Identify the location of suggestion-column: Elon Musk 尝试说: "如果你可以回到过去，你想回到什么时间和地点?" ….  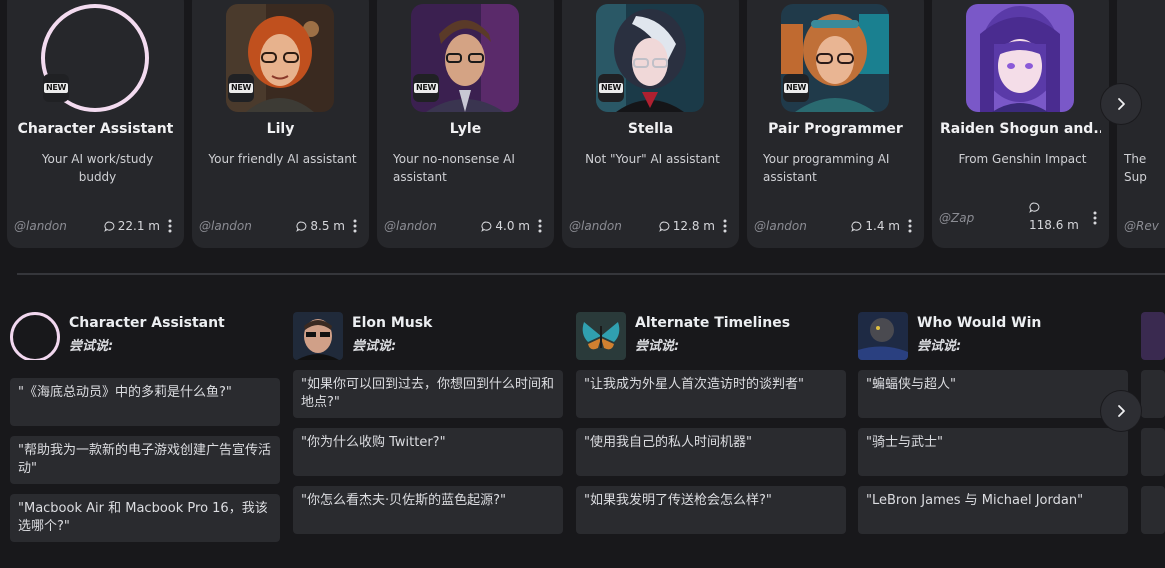
(428, 423).